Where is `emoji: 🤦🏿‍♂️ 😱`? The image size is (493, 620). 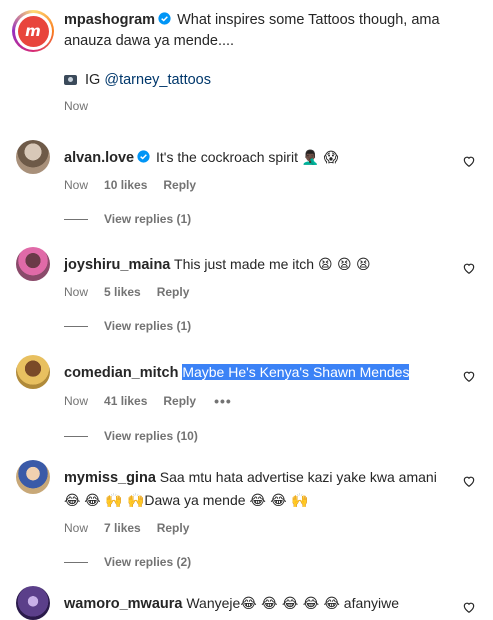
emoji: 🤦🏿‍♂️ 😱 is located at coordinates (320, 158).